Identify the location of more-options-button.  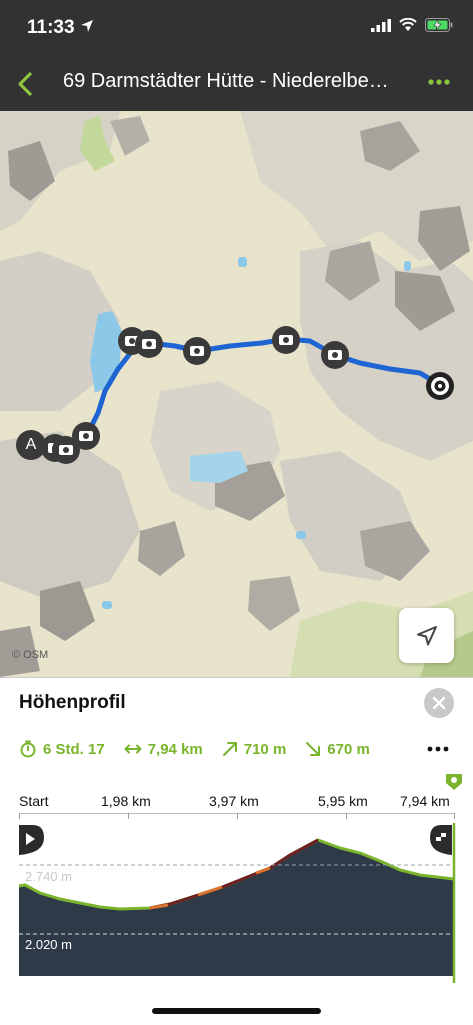
(440, 82).